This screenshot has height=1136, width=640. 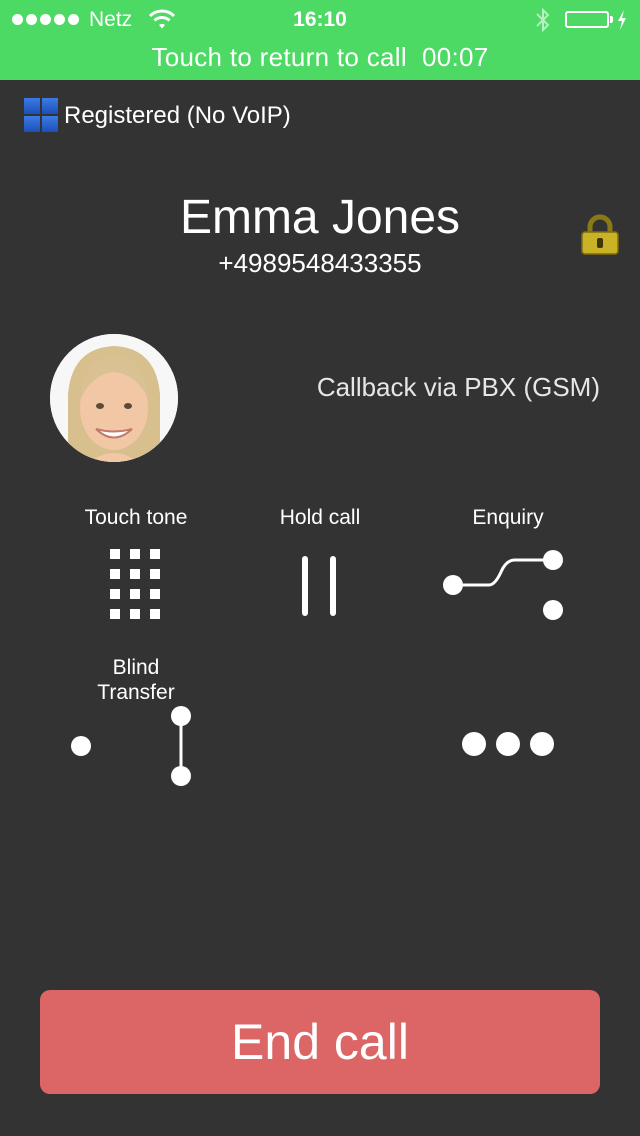 What do you see at coordinates (622, 20) in the screenshot?
I see `charging-icon` at bounding box center [622, 20].